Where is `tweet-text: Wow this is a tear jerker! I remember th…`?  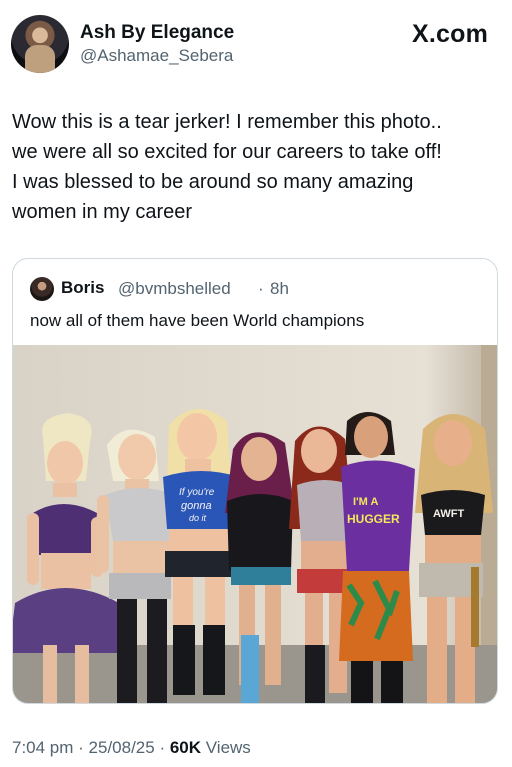
tweet-text: Wow this is a tear jerker! I remember th… is located at coordinates (227, 167).